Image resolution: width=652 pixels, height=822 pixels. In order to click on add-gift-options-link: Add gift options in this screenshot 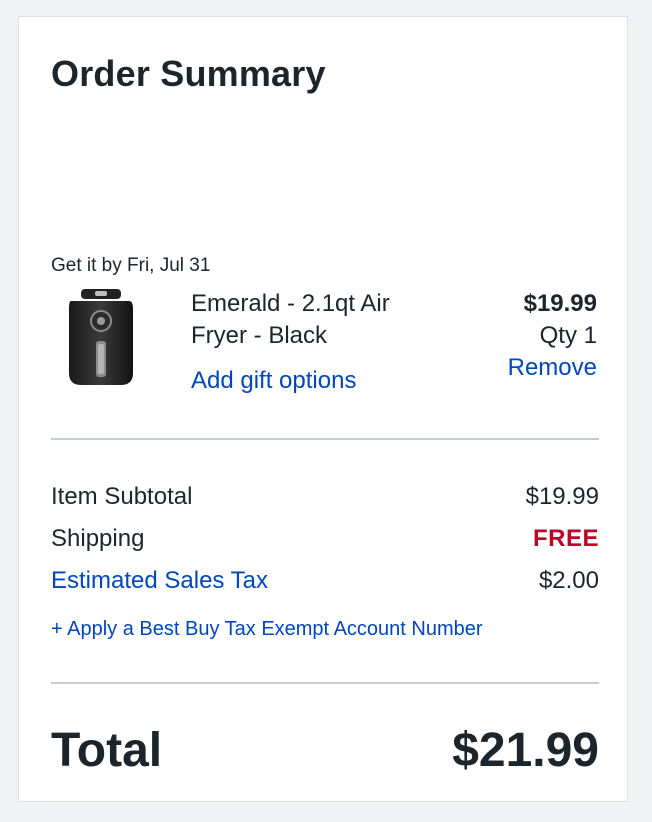, I will do `click(273, 381)`.